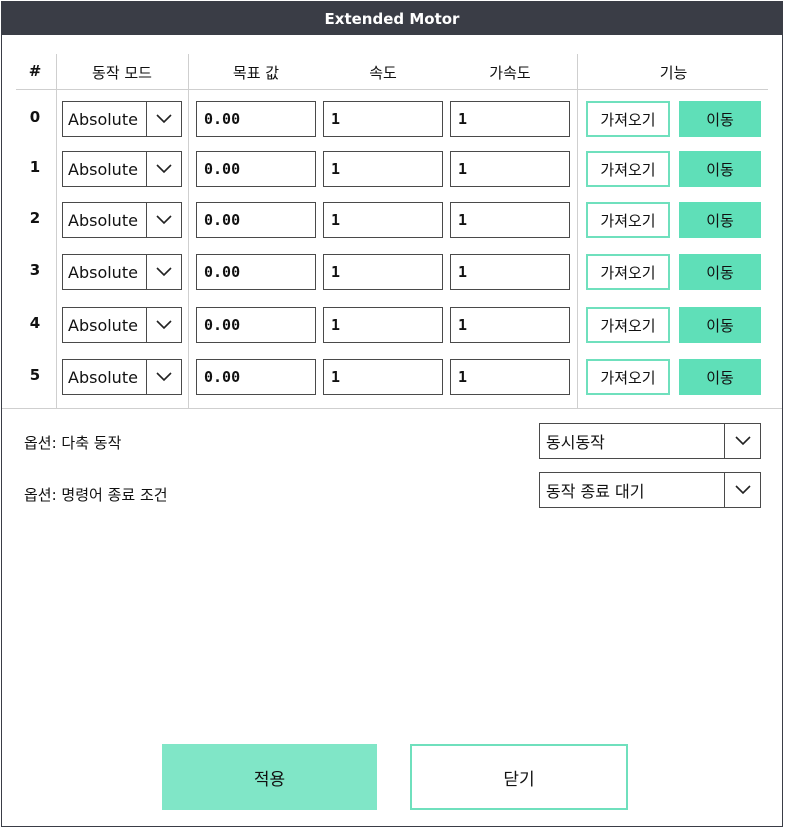  Describe the element at coordinates (73, 443) in the screenshot. I see `multi-axis-label: 옵션: 다축 동작` at that location.